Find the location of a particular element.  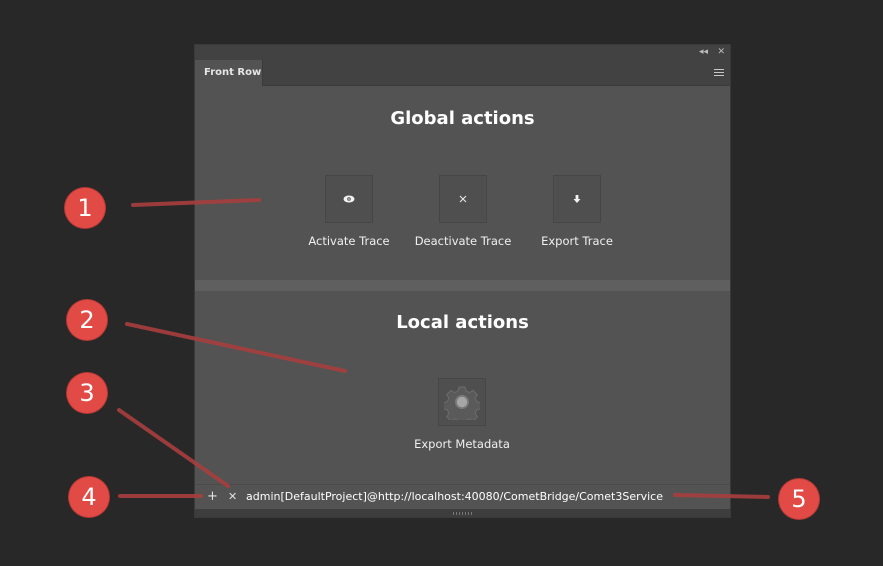

callout-3: 3 is located at coordinates (87, 393).